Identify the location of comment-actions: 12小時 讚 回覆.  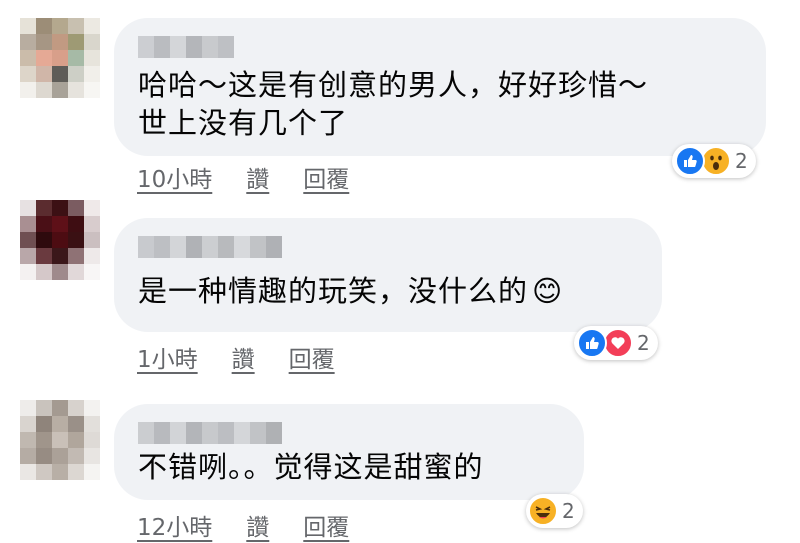
(243, 525).